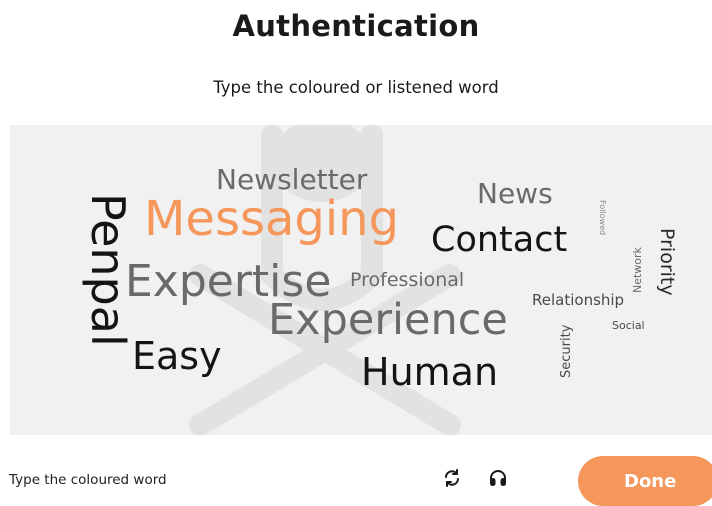 The image size is (712, 506). I want to click on word-social: Social, so click(628, 325).